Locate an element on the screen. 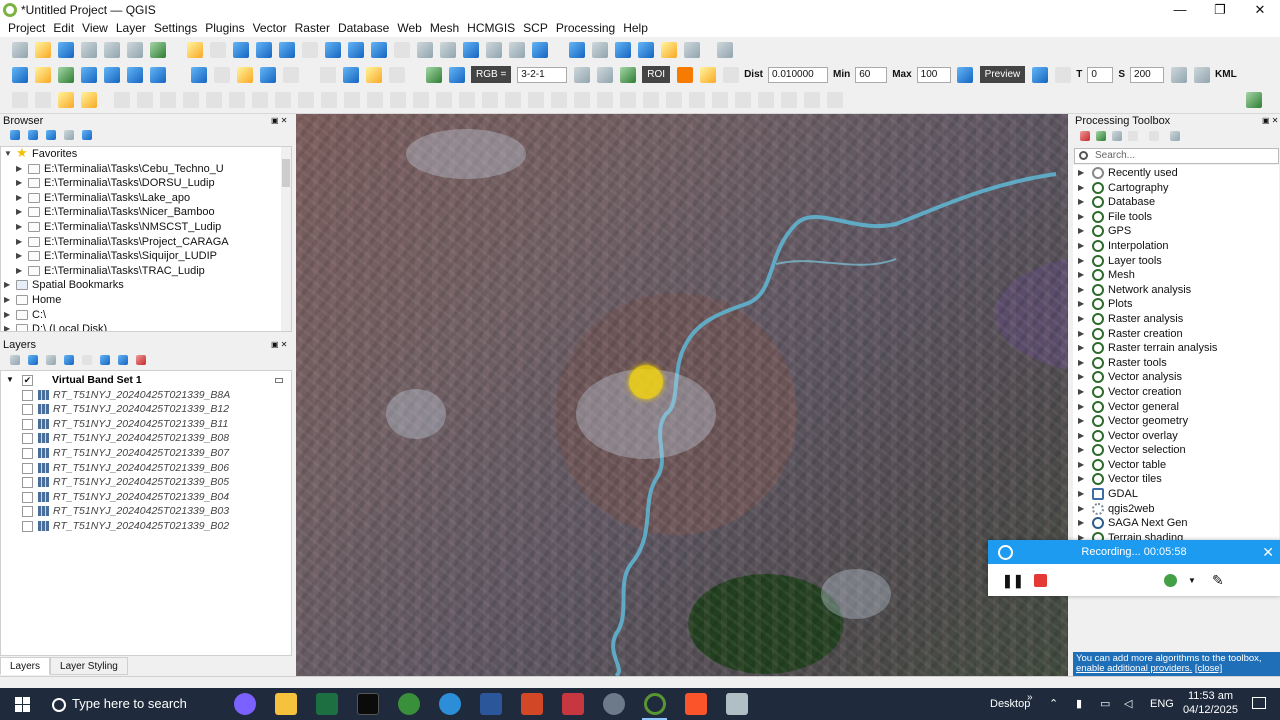  menu-raster: Raster is located at coordinates (312, 28).